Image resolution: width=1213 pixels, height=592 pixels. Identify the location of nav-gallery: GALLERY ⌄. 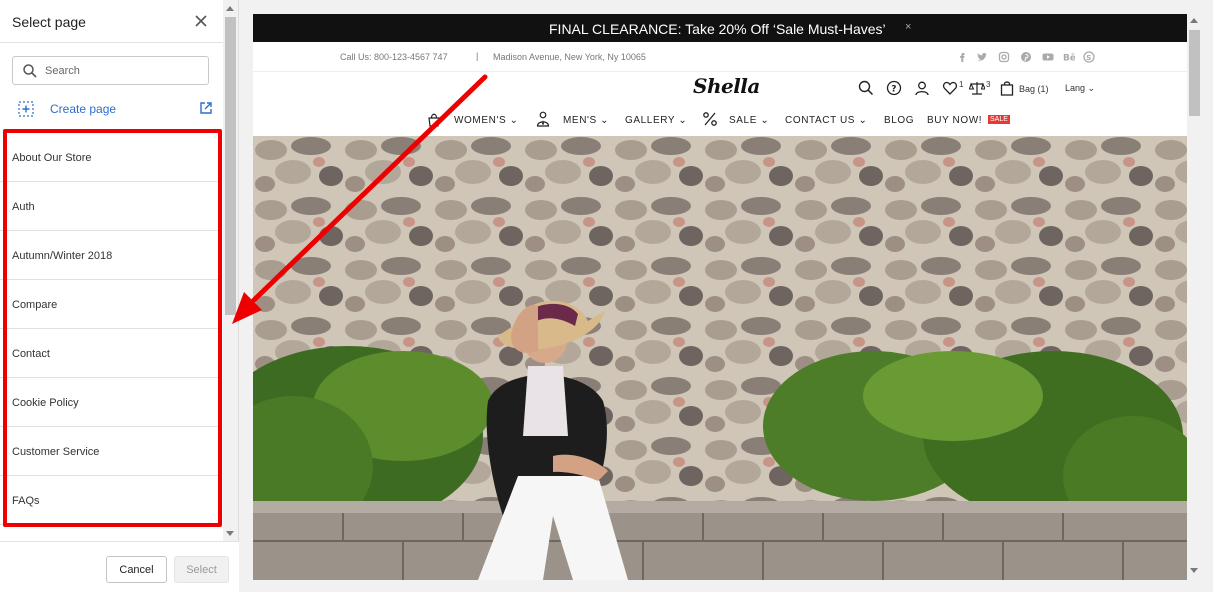
(656, 120).